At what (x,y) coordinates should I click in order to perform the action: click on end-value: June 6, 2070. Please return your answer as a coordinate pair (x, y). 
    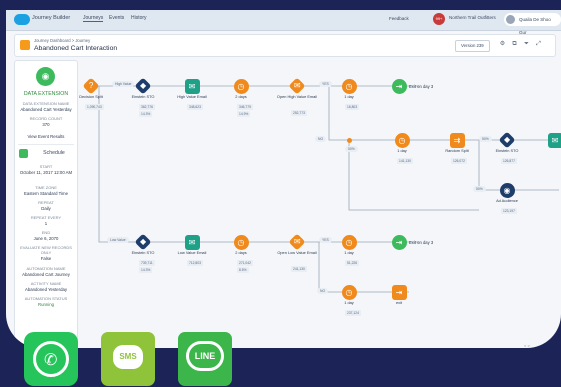
    Looking at the image, I should click on (46, 238).